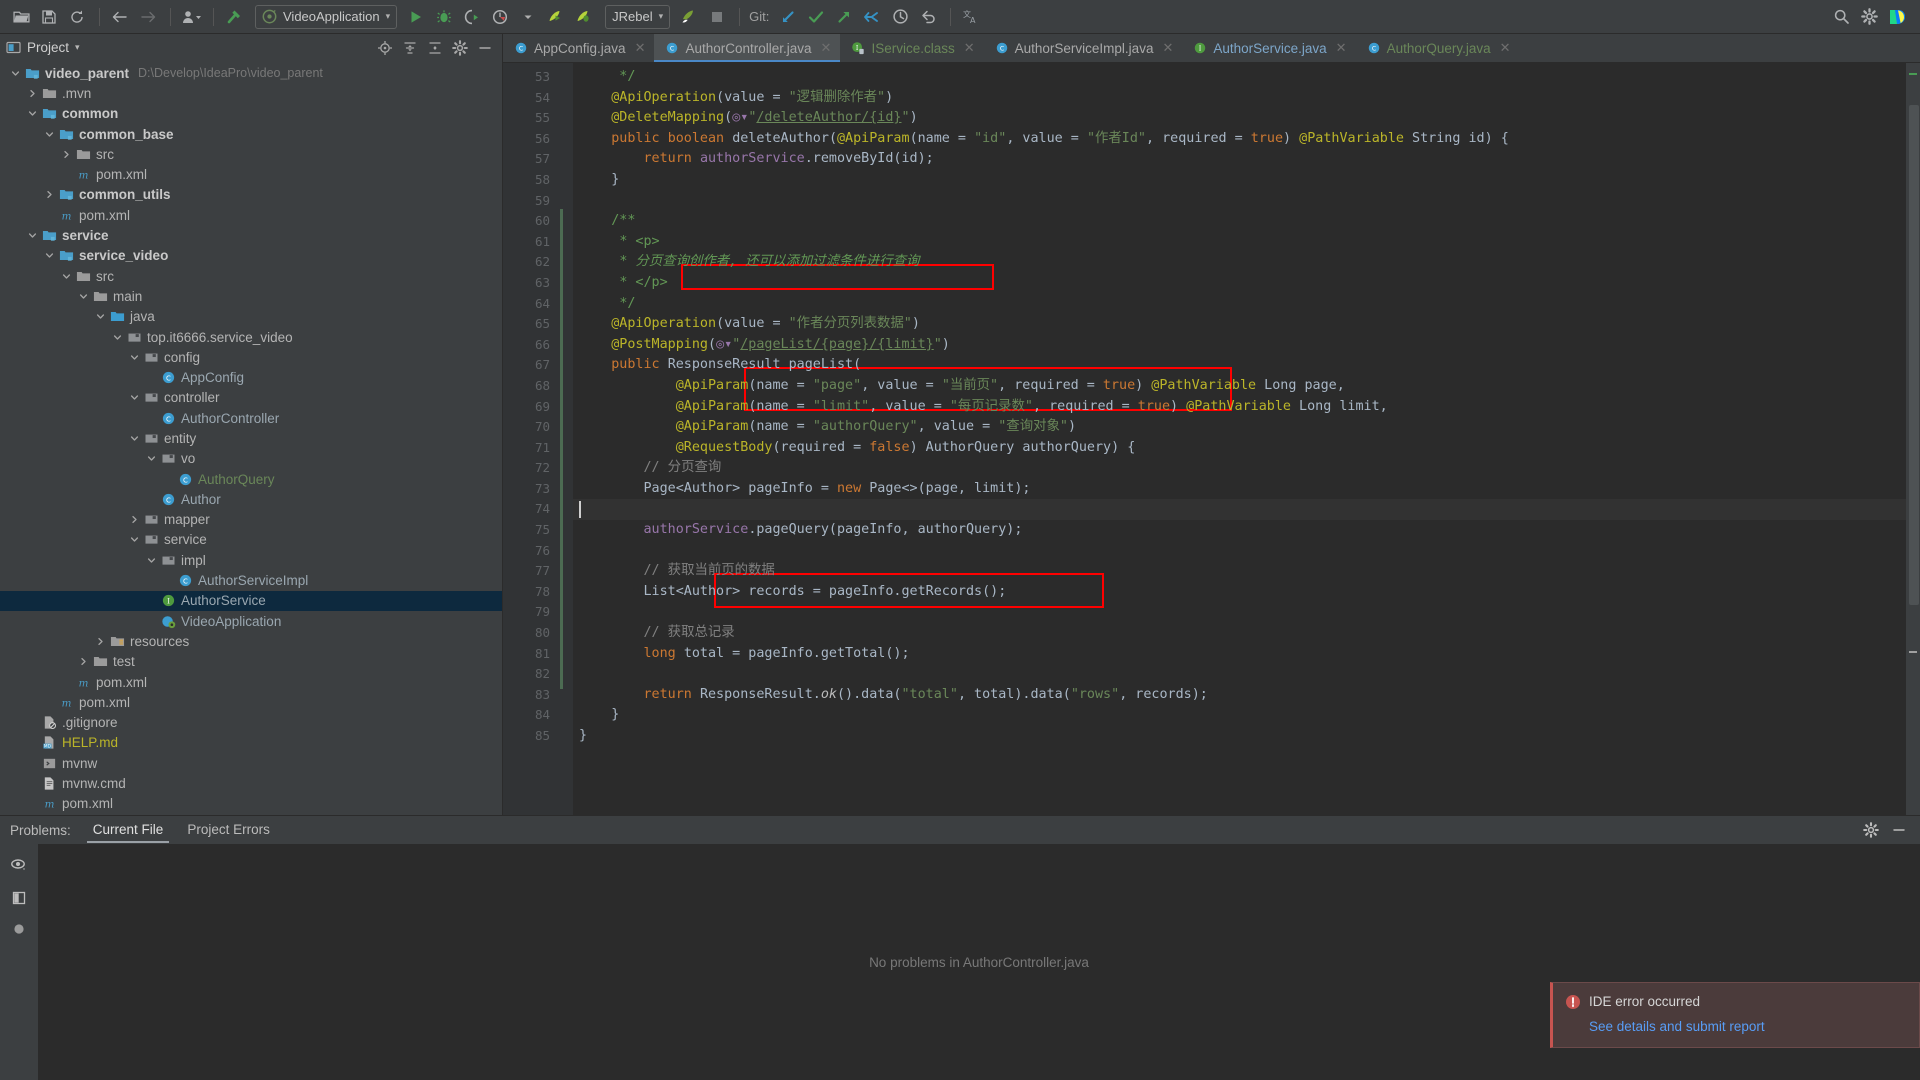 This screenshot has height=1080, width=1920. What do you see at coordinates (326, 16) in the screenshot?
I see `run-configuration-selector: VideoApplication ▾` at bounding box center [326, 16].